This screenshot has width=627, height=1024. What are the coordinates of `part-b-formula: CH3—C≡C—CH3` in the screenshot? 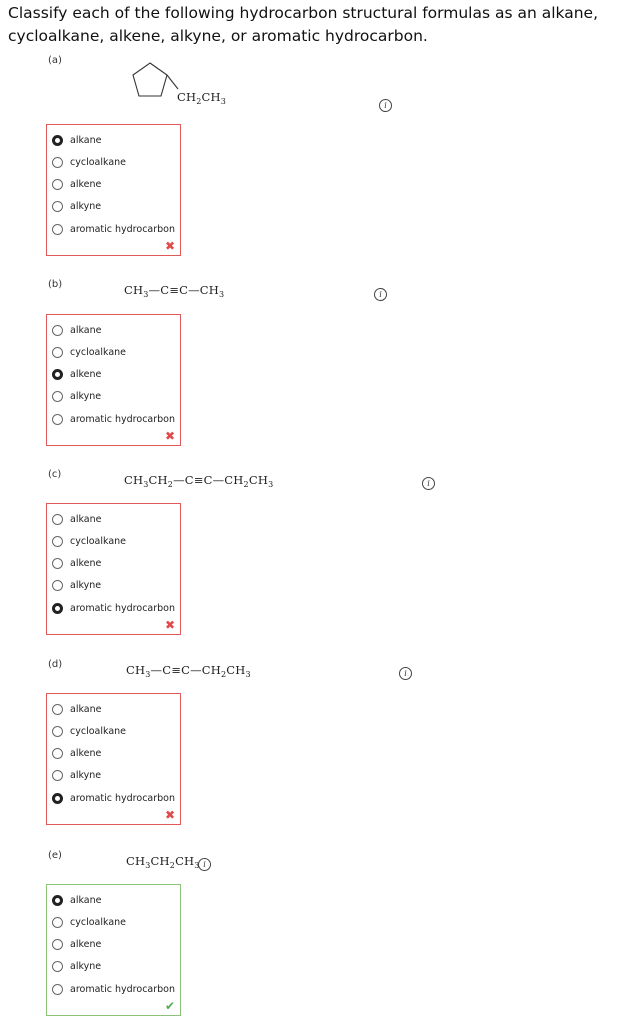 It's located at (174, 291).